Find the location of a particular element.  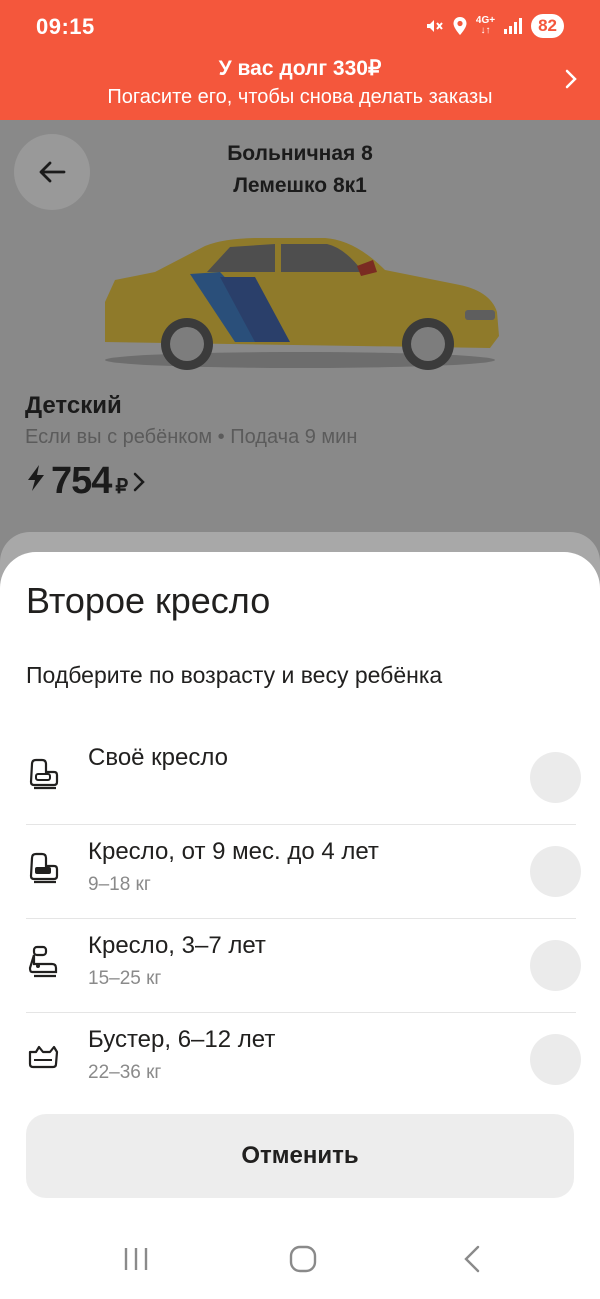

recents-icon is located at coordinates (136, 1259).